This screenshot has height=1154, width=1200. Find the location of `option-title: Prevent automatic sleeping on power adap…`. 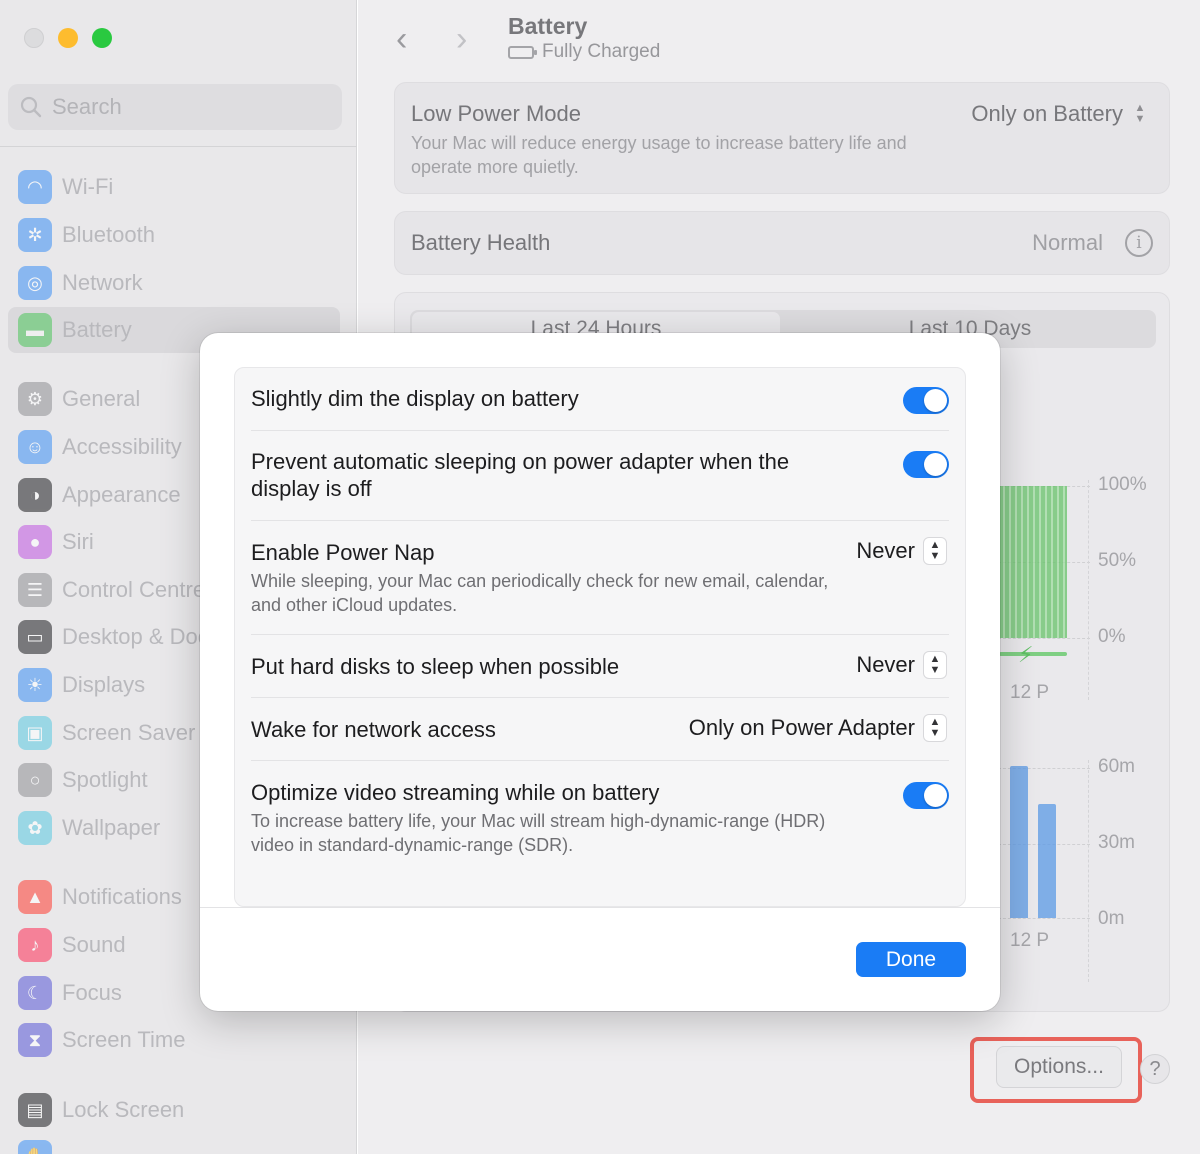

option-title: Prevent automatic sleeping on power adap… is located at coordinates (520, 475).